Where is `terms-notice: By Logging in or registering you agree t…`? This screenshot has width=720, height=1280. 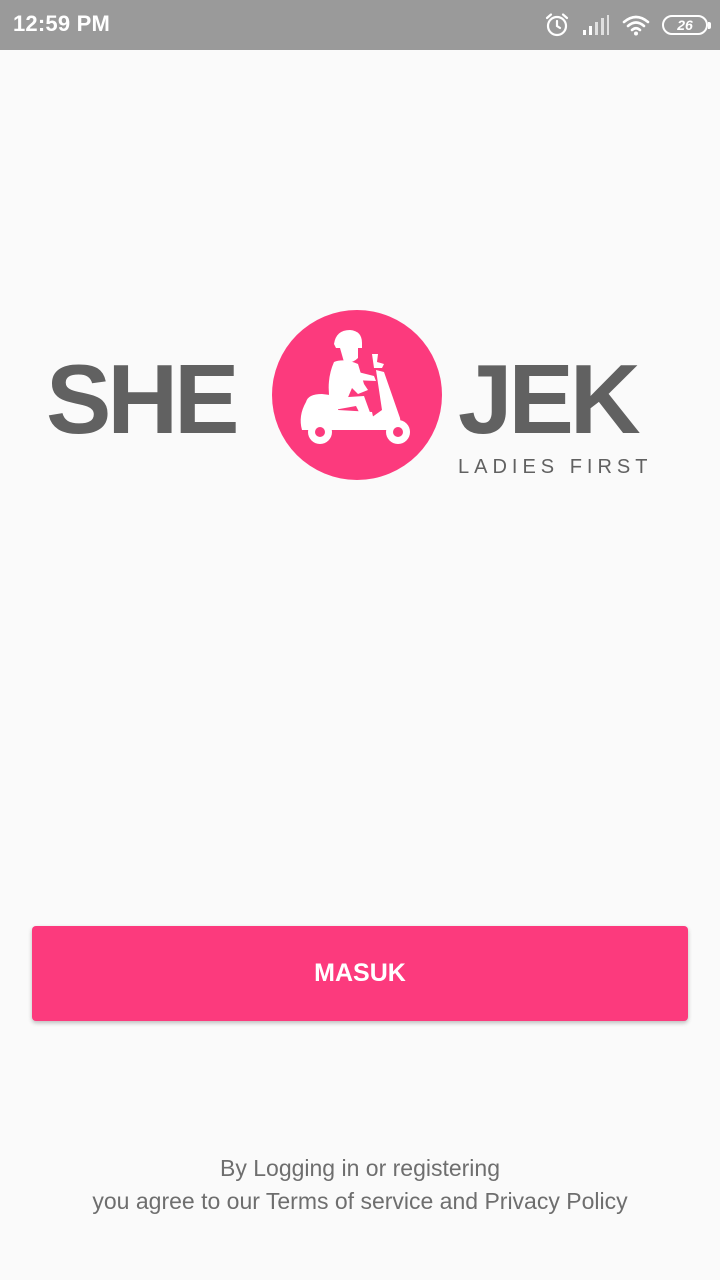 terms-notice: By Logging in or registering you agree t… is located at coordinates (360, 1185).